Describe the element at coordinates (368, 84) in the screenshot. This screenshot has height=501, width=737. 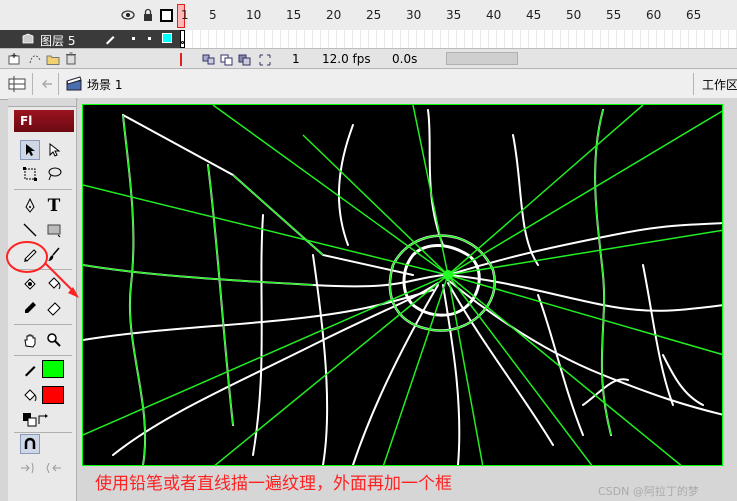
I see `edit-bar: 场景 1 工作区` at that location.